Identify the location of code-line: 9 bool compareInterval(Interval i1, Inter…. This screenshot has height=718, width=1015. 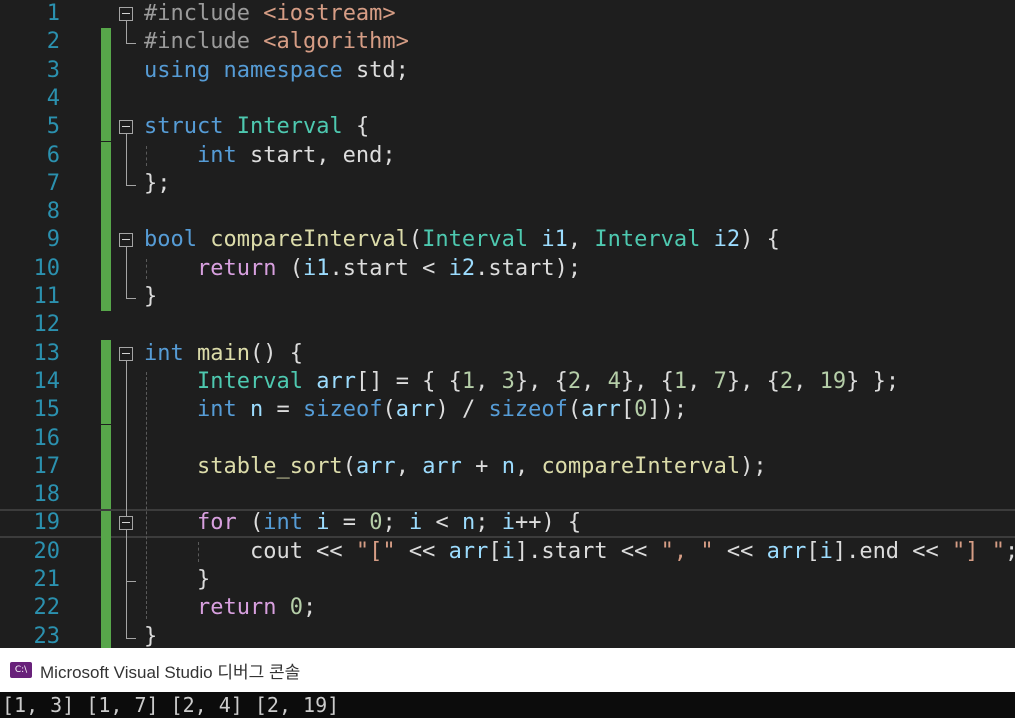
(507, 240).